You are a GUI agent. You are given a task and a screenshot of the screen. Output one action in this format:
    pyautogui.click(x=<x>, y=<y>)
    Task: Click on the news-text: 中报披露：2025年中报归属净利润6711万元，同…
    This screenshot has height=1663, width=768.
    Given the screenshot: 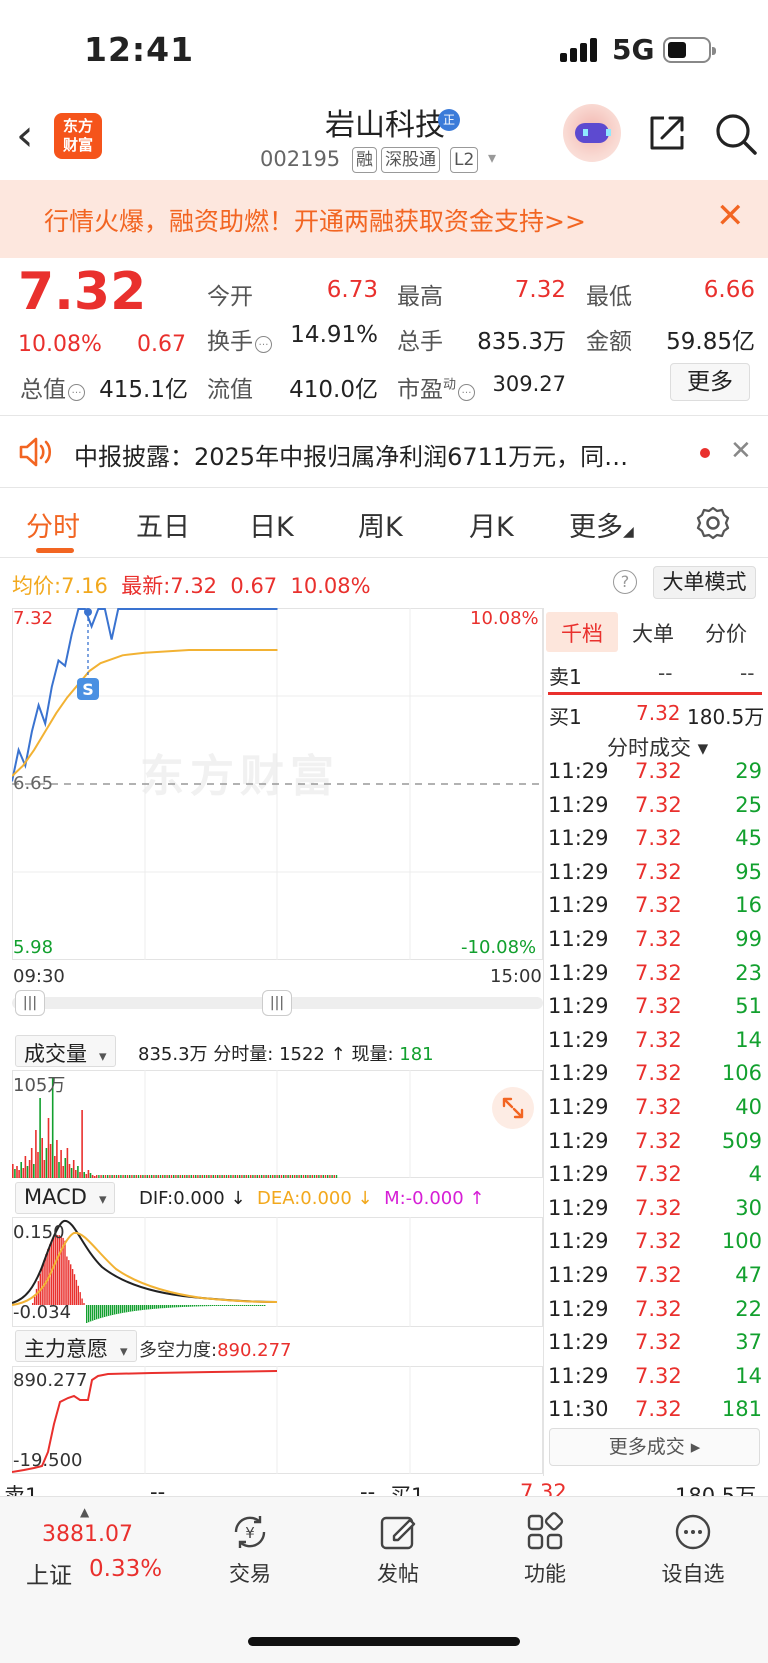 What is the action you would take?
    pyautogui.click(x=351, y=454)
    